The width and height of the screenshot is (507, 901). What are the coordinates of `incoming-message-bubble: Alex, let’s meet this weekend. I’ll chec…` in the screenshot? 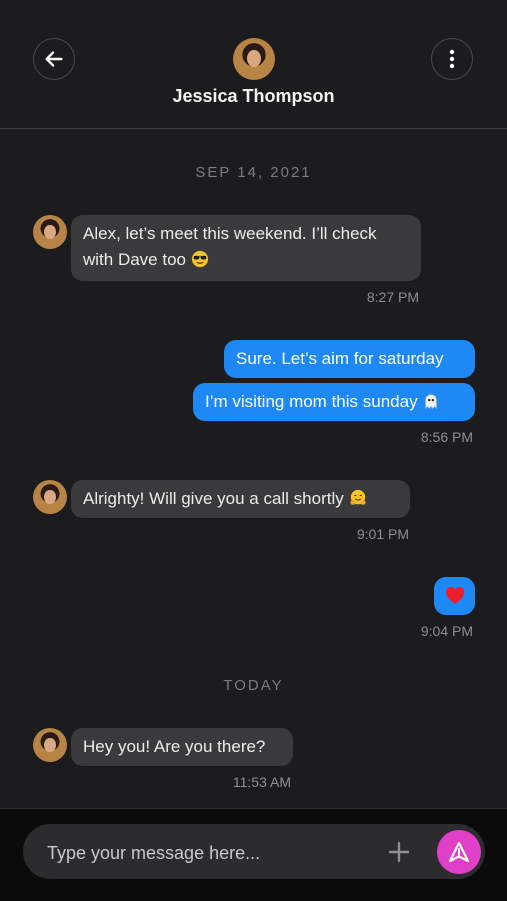 It's located at (246, 248).